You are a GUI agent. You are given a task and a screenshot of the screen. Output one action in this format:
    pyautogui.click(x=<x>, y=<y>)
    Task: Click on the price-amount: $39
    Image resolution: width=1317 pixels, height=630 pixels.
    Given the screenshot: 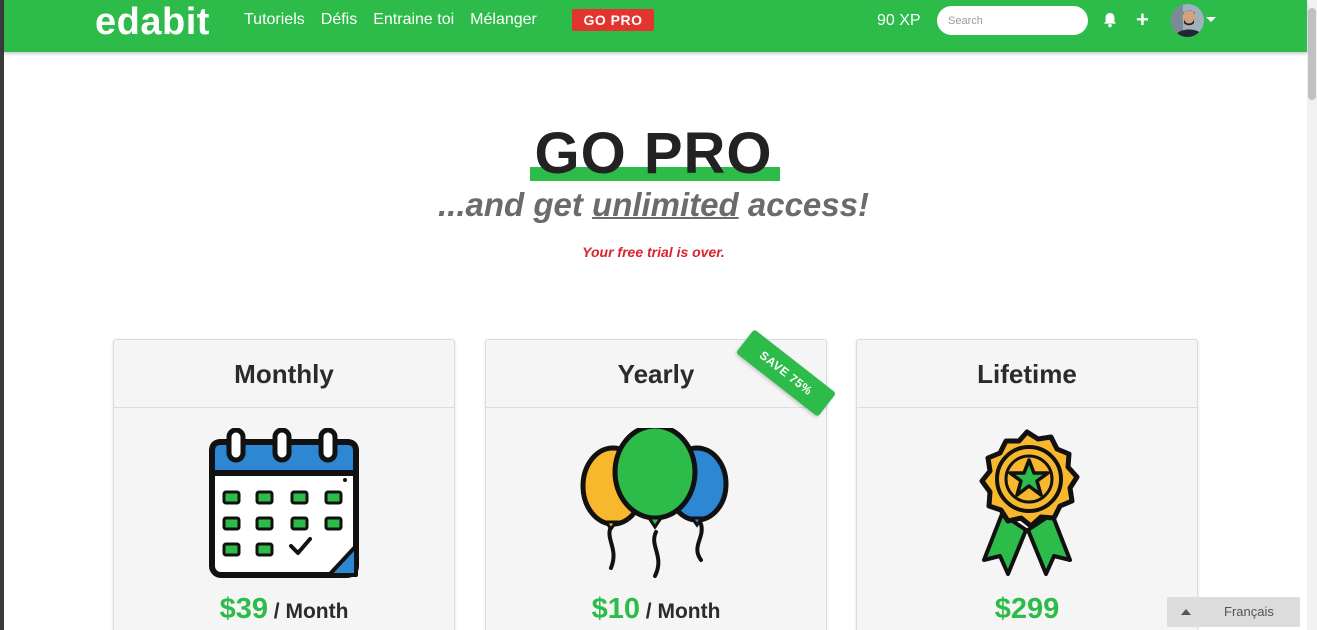 What is the action you would take?
    pyautogui.click(x=243, y=609)
    